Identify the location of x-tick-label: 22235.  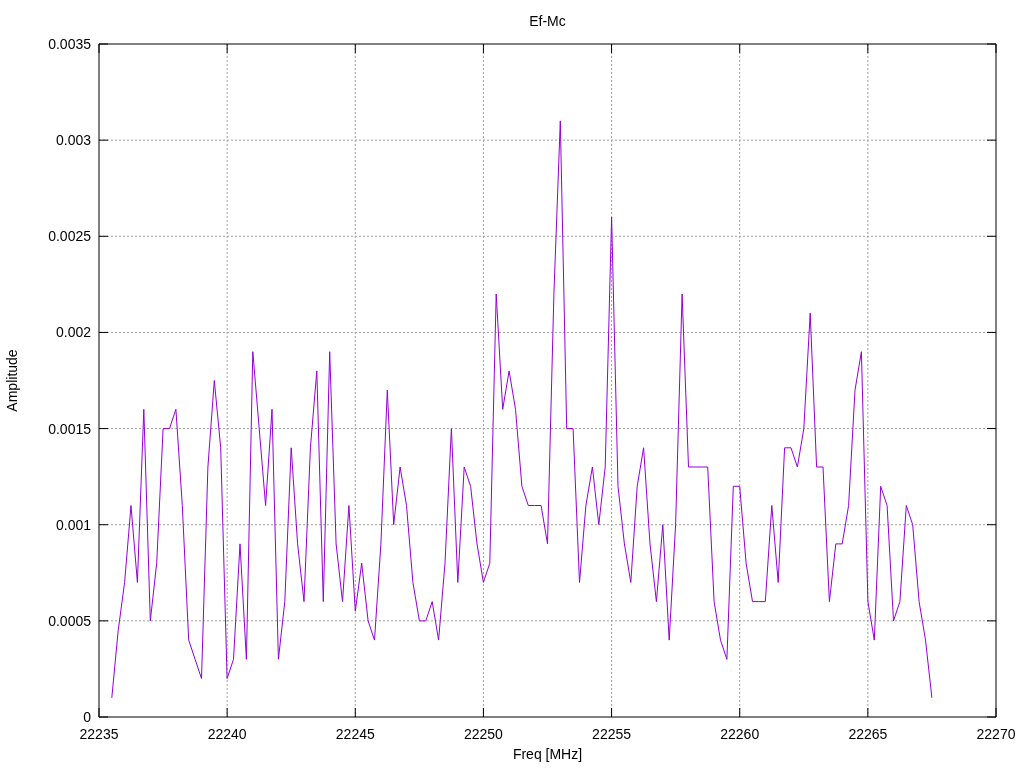
(99, 734).